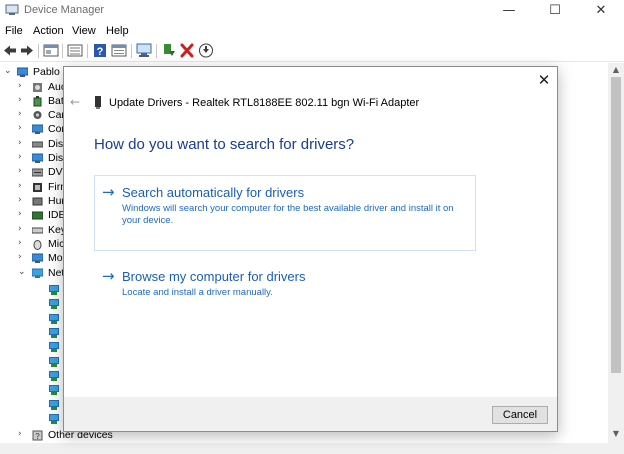 The height and width of the screenshot is (454, 624). Describe the element at coordinates (43, 116) in the screenshot. I see `tree-category: › Car` at that location.